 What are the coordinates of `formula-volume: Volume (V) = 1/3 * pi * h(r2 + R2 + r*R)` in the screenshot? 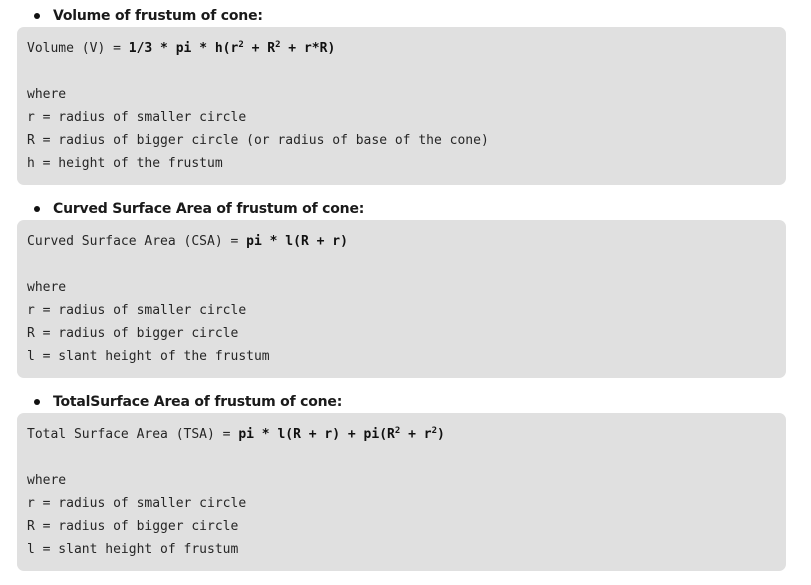 It's located at (181, 48).